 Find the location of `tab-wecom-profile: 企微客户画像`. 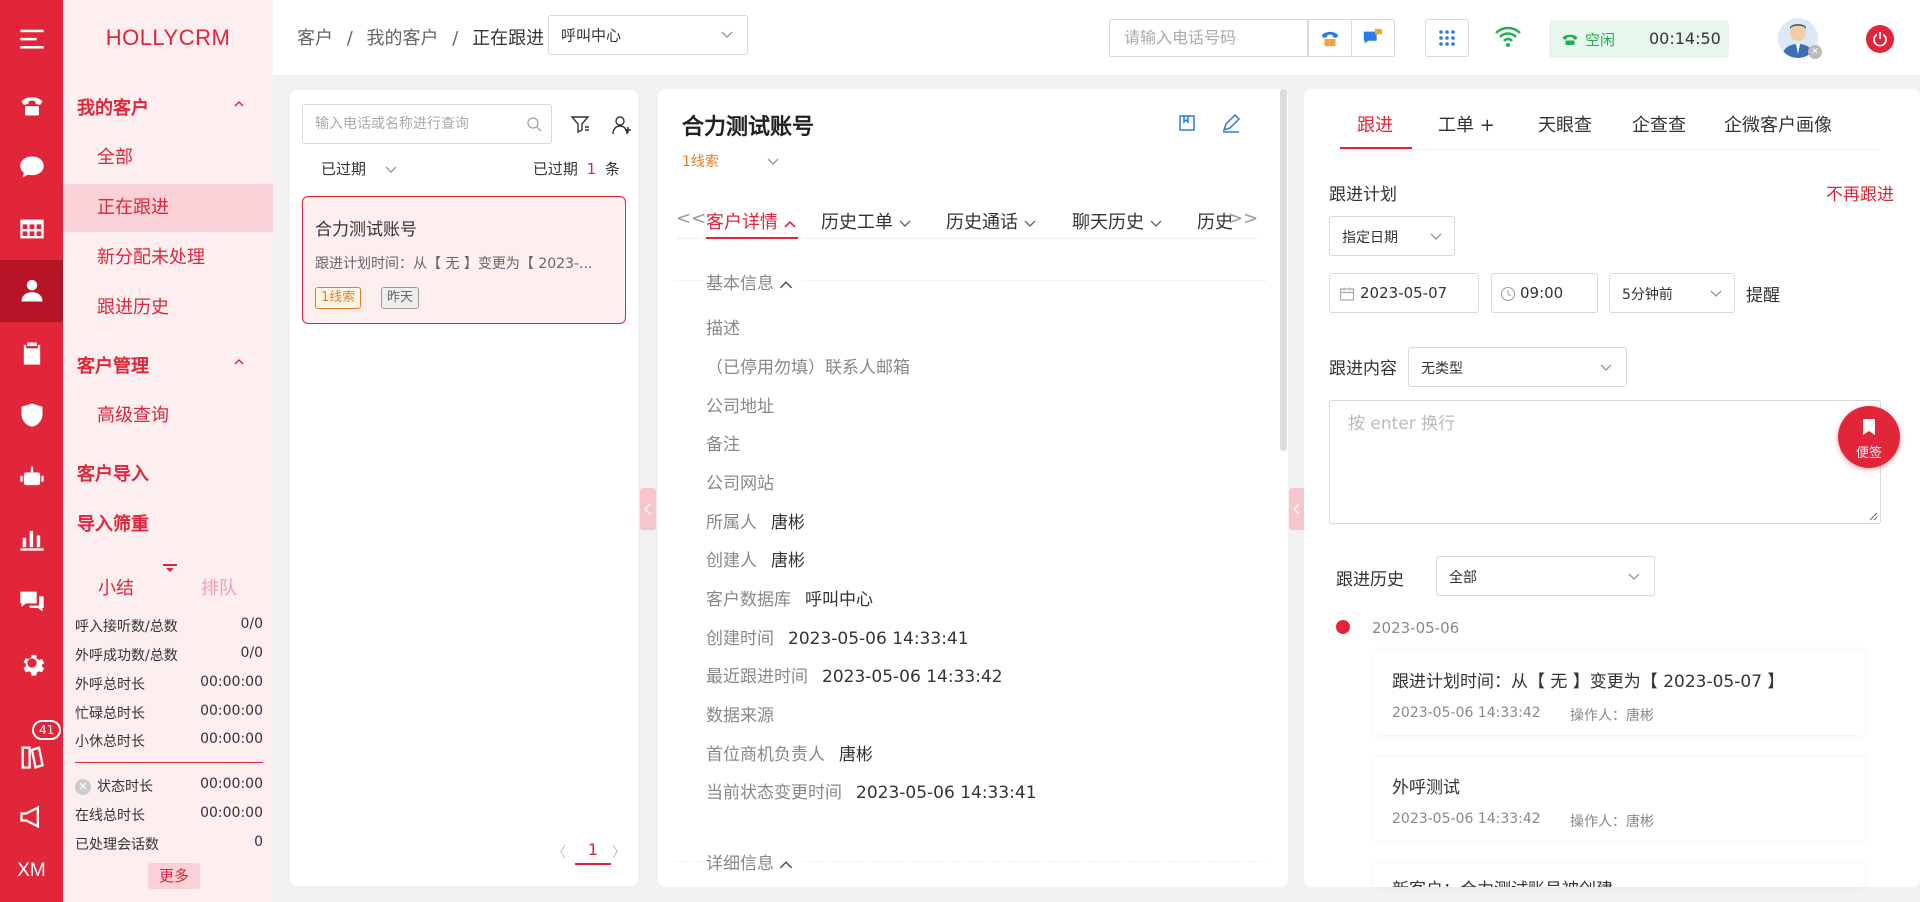

tab-wecom-profile: 企微客户画像 is located at coordinates (1778, 124).